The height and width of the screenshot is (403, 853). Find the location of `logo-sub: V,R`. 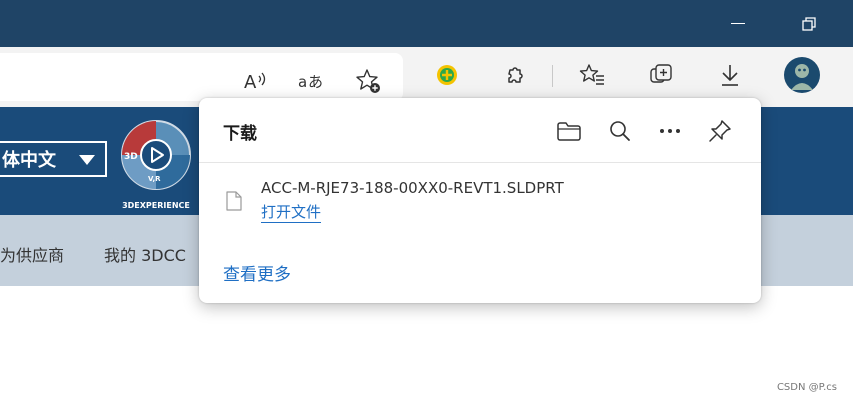

logo-sub: V,R is located at coordinates (154, 179).